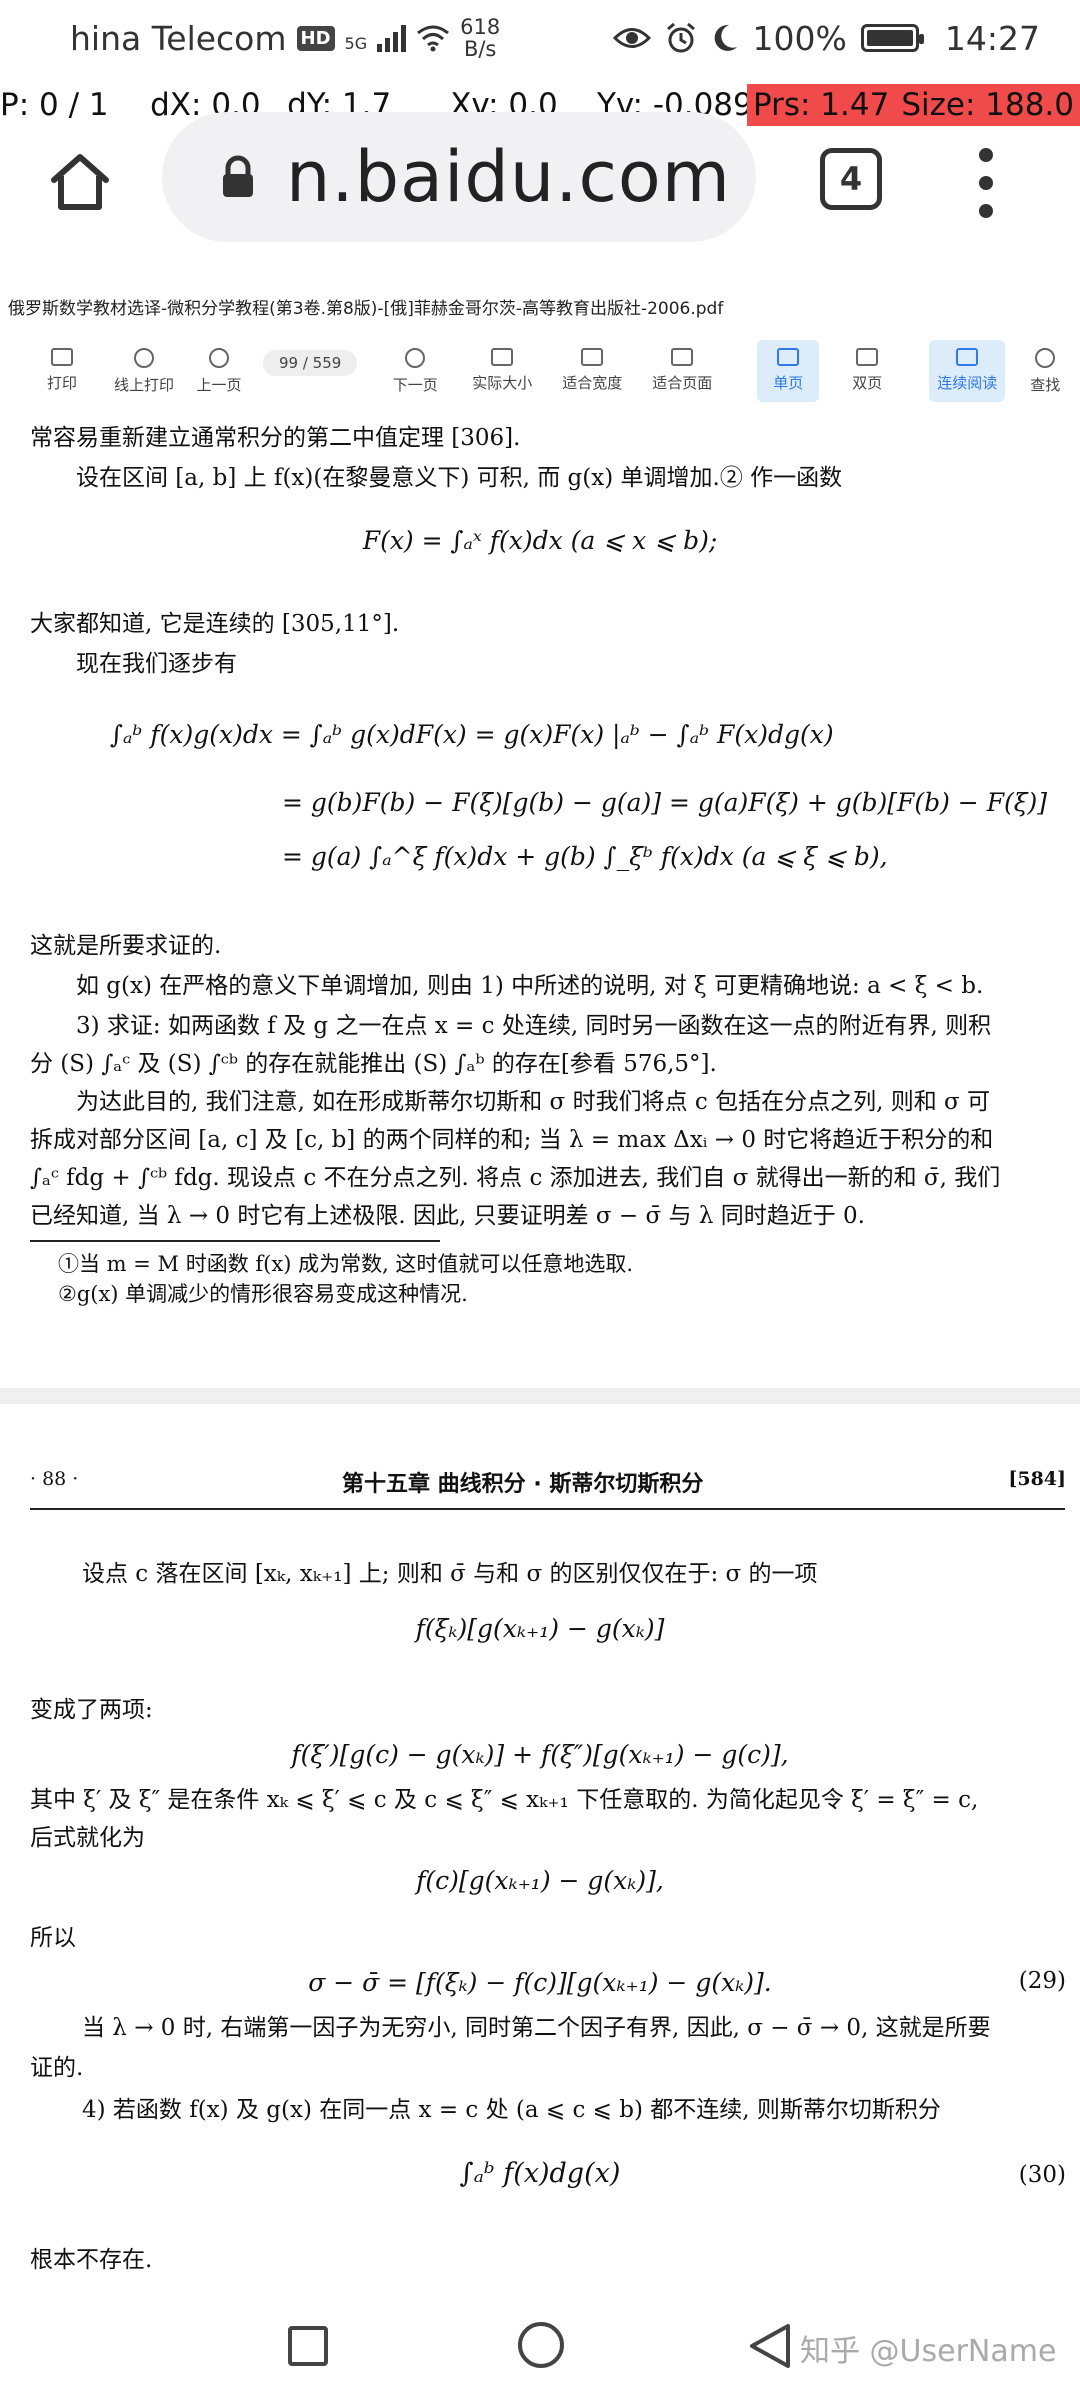 The height and width of the screenshot is (2400, 1080). I want to click on continuous-read-label: 连续阅读, so click(967, 383).